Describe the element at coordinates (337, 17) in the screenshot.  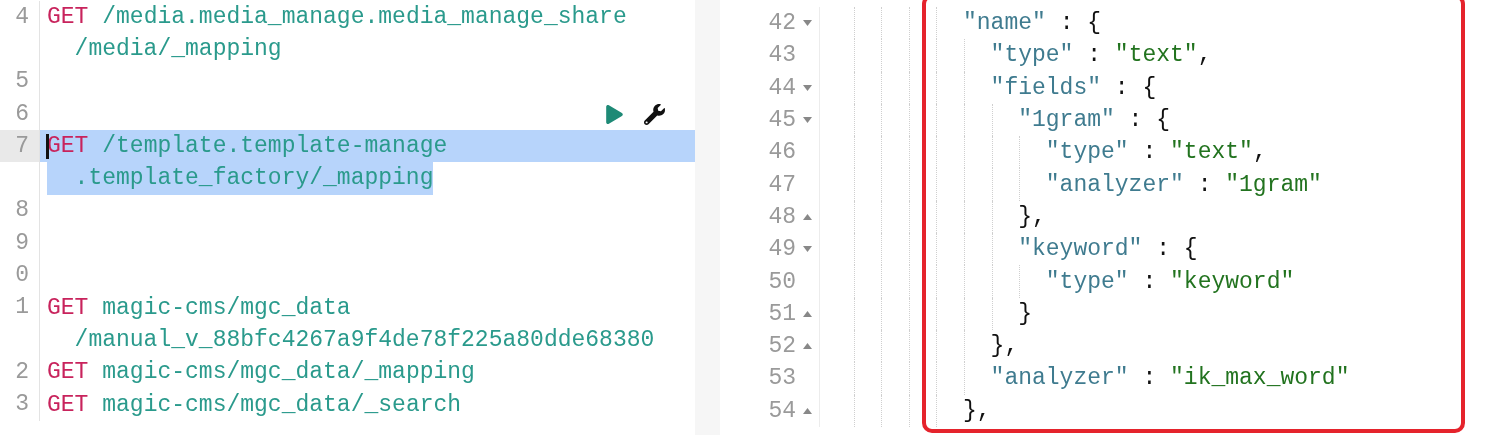
I see `code-line: GET /media.media_manage.media_manage_share` at that location.